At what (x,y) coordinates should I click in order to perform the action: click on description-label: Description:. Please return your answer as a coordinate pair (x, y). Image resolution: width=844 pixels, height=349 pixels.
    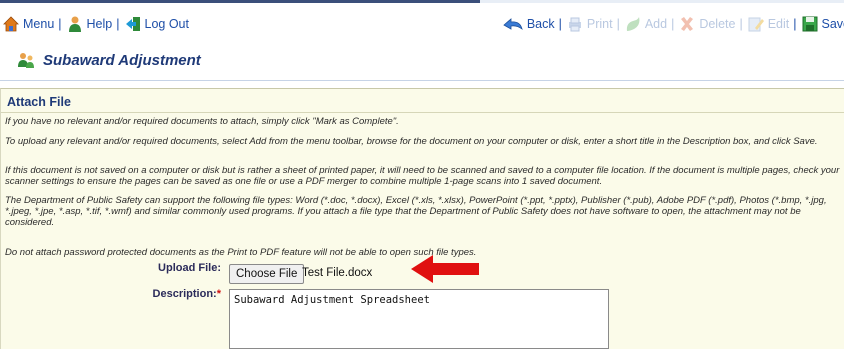
    Looking at the image, I should click on (184, 294).